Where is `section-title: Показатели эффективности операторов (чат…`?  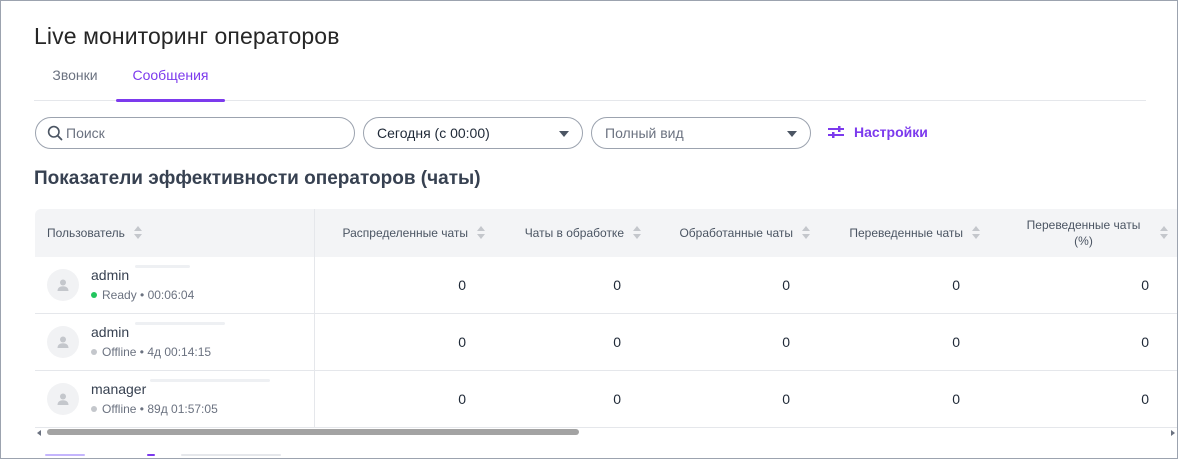
section-title: Показатели эффективности операторов (чат… is located at coordinates (257, 178).